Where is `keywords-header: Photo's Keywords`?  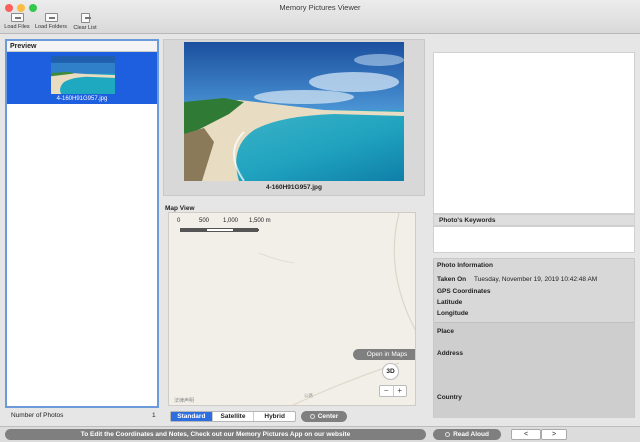 keywords-header: Photo's Keywords is located at coordinates (534, 220).